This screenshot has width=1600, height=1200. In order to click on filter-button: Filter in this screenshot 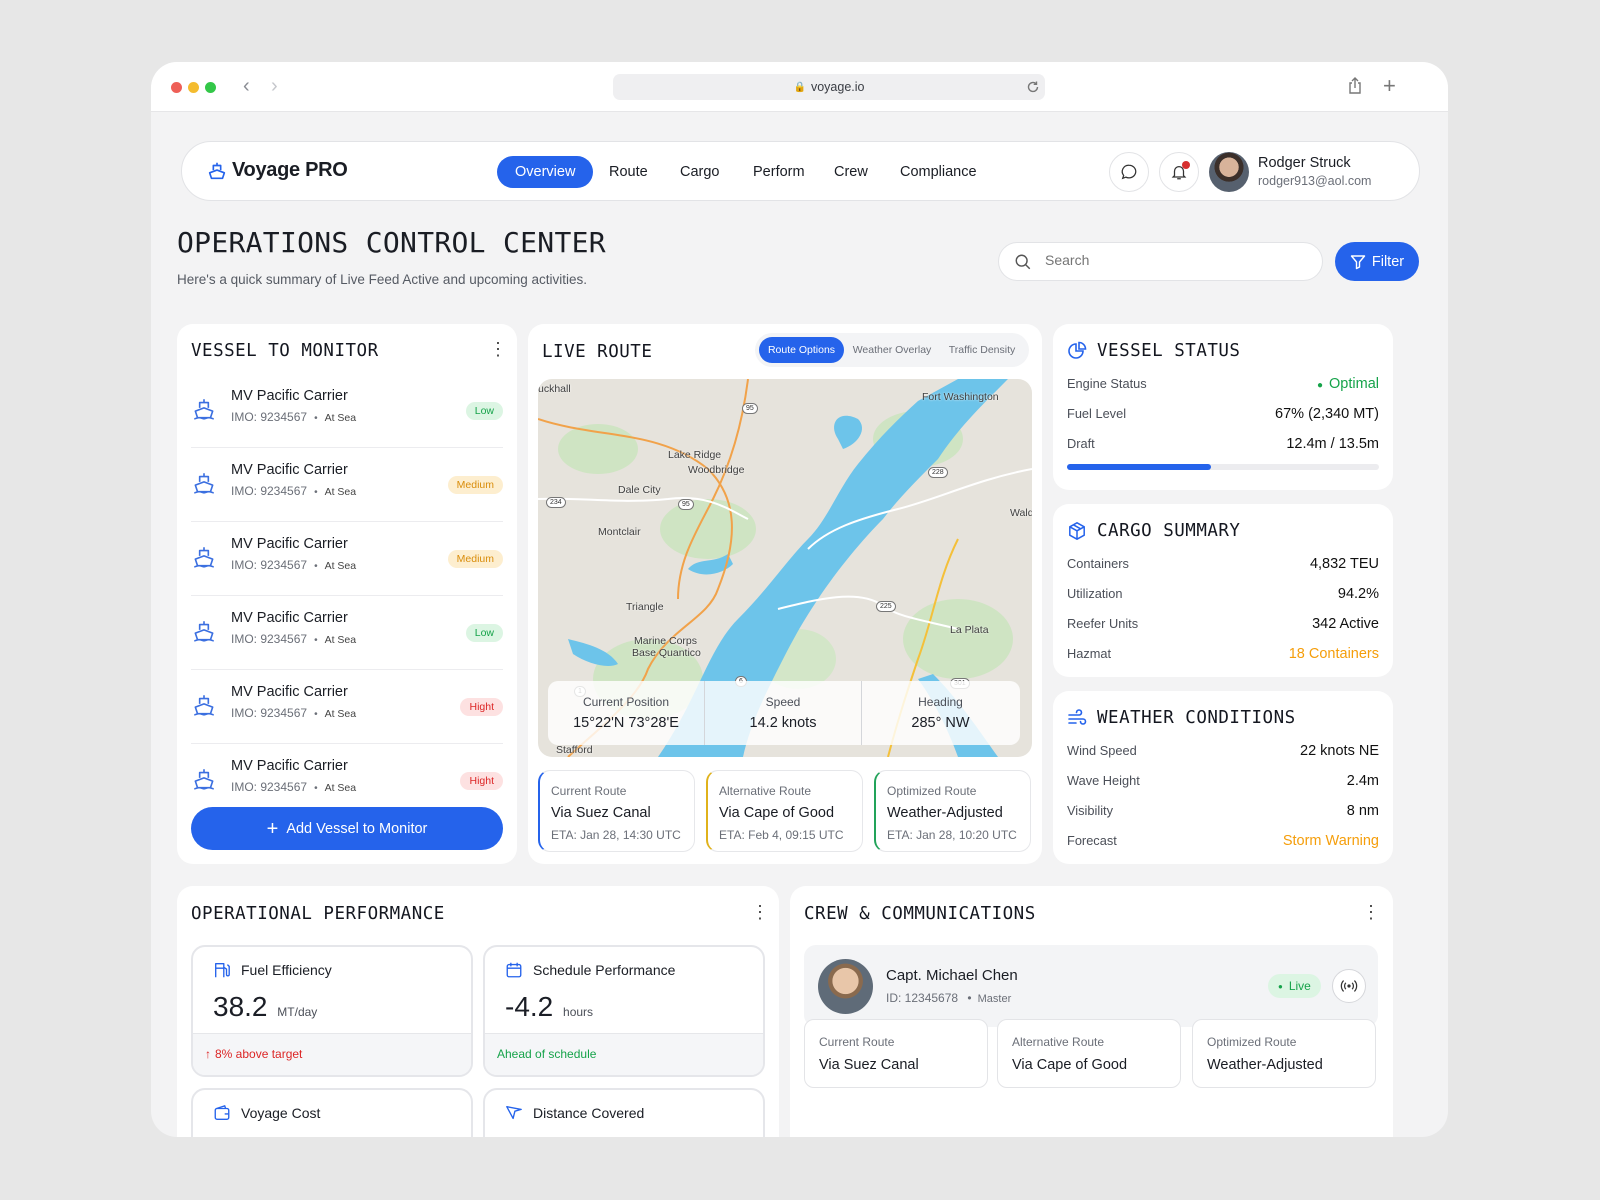, I will do `click(1377, 261)`.